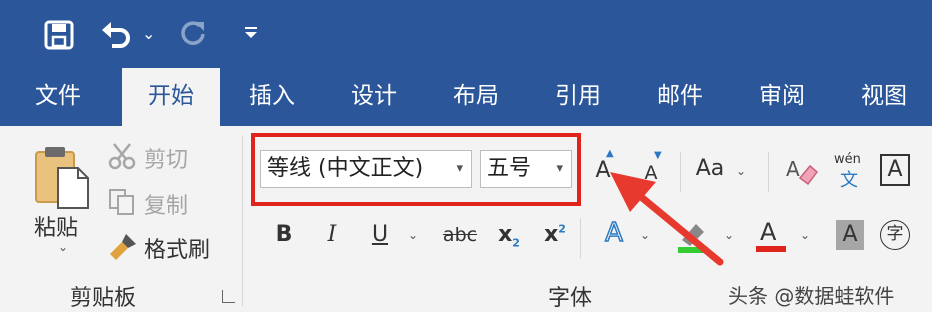 The image size is (932, 312). I want to click on font-group-label: 字体, so click(570, 298).